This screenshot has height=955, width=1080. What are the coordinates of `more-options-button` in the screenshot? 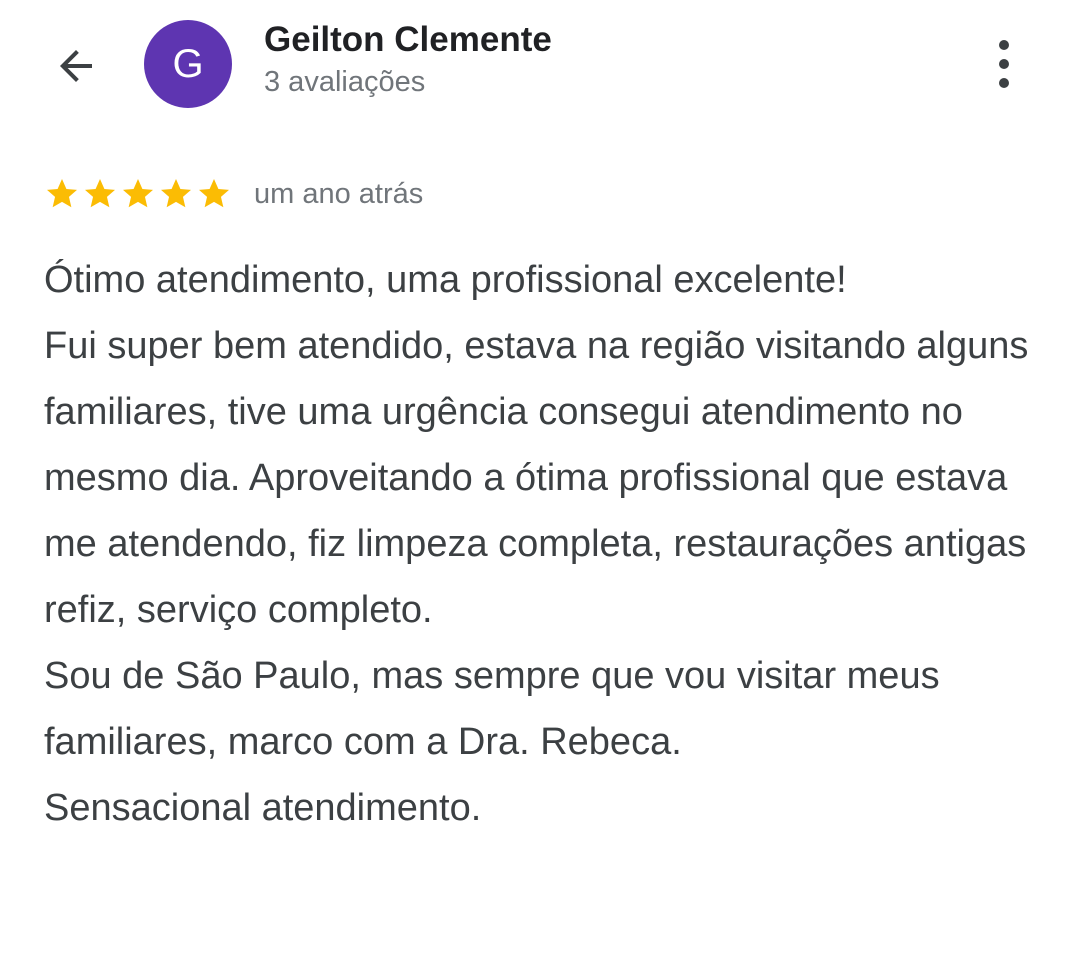 It's located at (1004, 64).